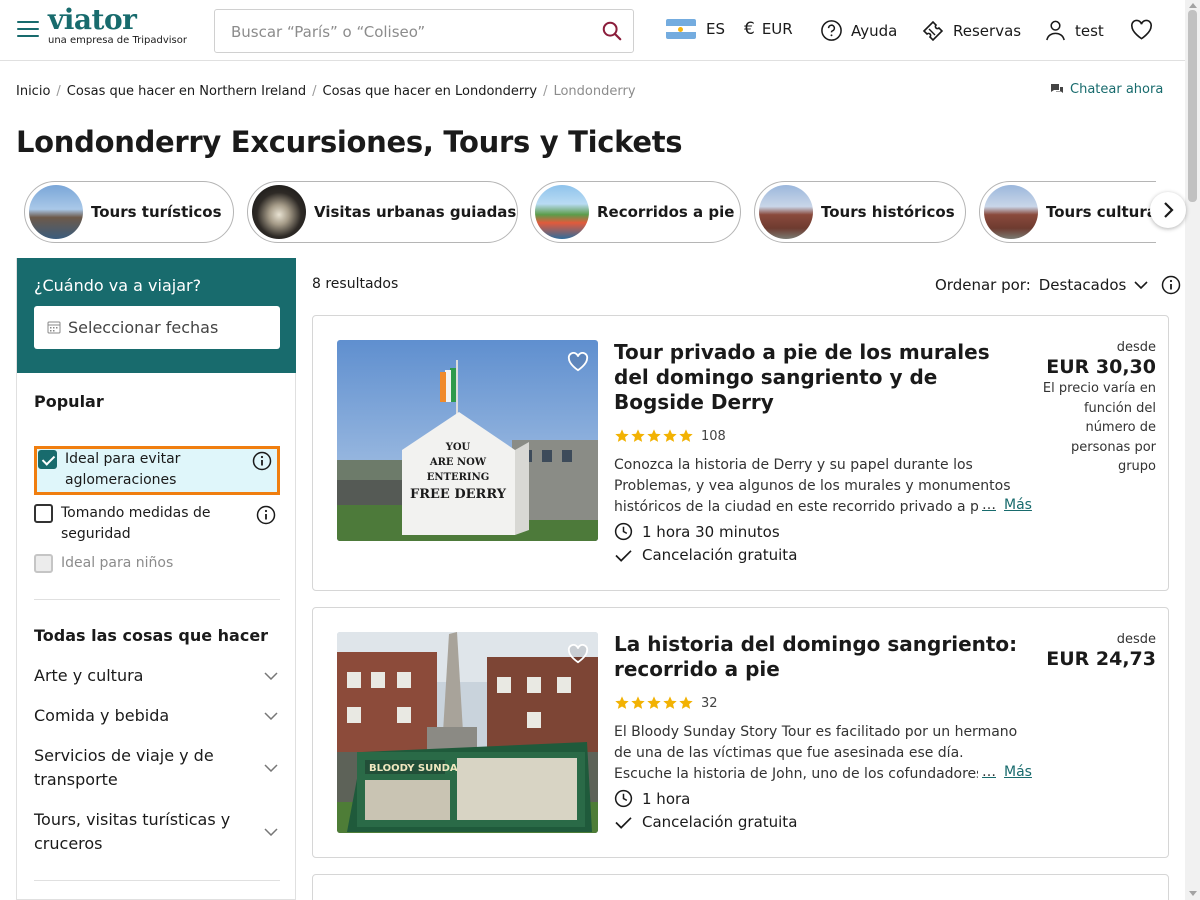 The height and width of the screenshot is (900, 1200). I want to click on category-pill-cultural-tours: Tours culturales, so click(1067, 212).